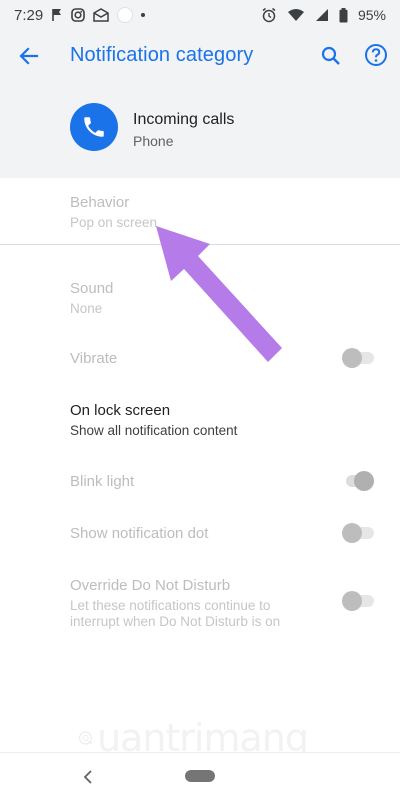 The width and height of the screenshot is (400, 800). I want to click on search-button, so click(331, 56).